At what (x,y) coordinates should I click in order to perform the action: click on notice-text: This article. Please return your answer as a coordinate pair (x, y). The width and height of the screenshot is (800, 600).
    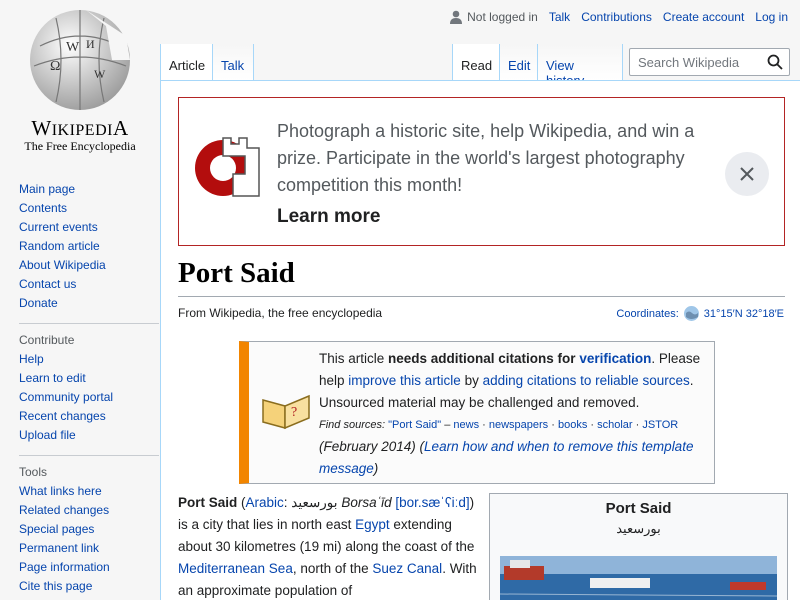
    Looking at the image, I should click on (354, 358).